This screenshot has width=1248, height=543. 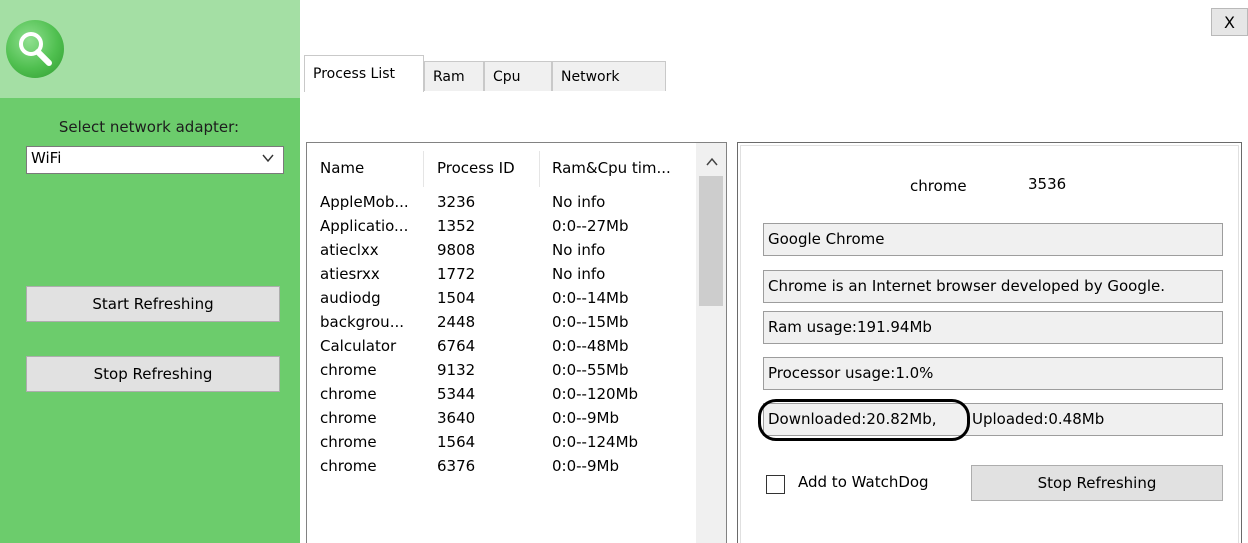 I want to click on adapter-selected-value: WiFi, so click(x=46, y=158).